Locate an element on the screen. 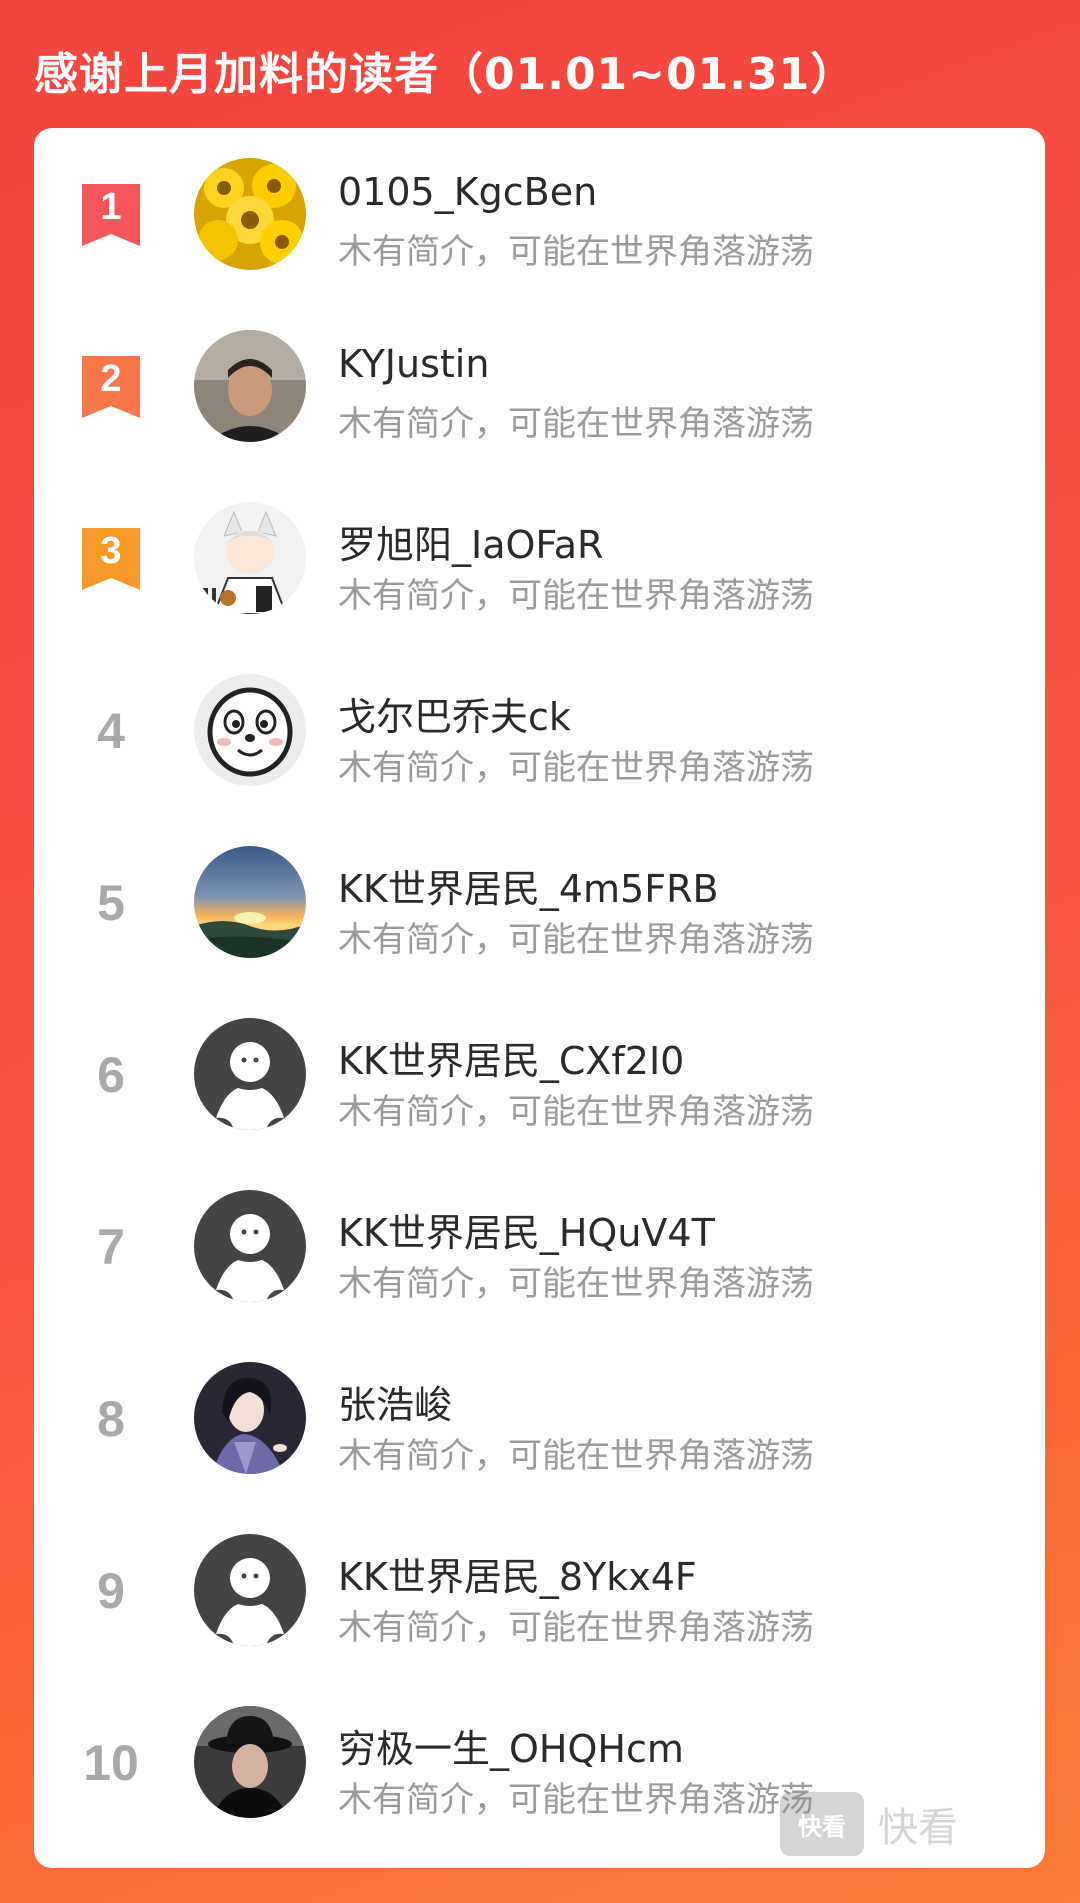 The image size is (1080, 1903). rank-badge: 1 is located at coordinates (111, 215).